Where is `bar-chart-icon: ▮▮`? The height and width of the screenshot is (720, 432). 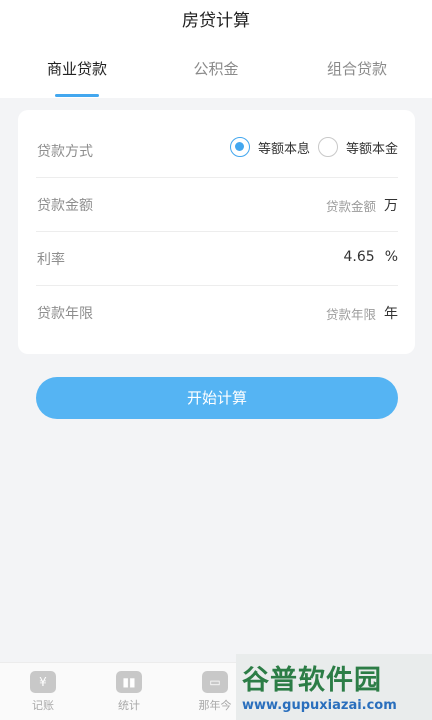
bar-chart-icon: ▮▮ is located at coordinates (129, 682).